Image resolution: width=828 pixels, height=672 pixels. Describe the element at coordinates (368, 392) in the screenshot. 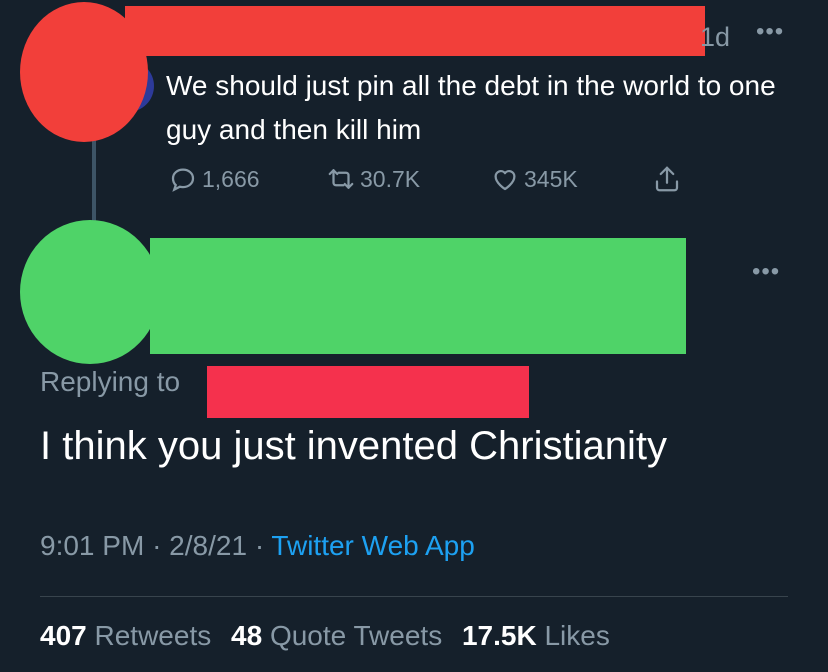

I see `replying-to-handle-redacted` at that location.